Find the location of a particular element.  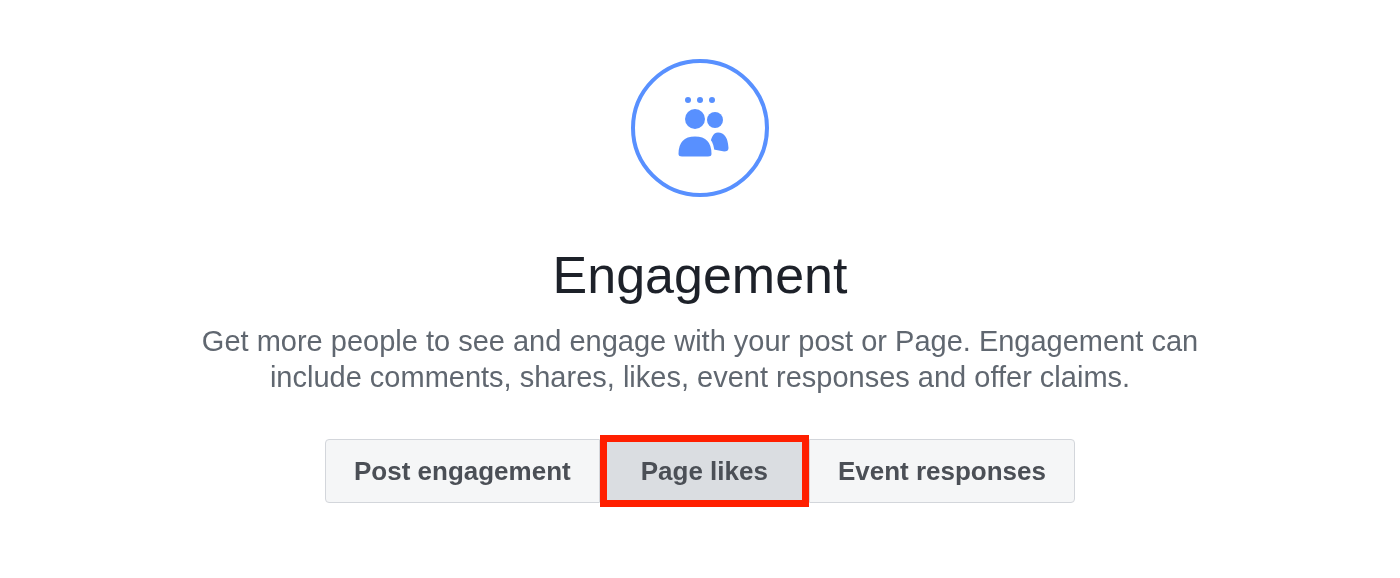

objective-option: Event responses is located at coordinates (941, 471).